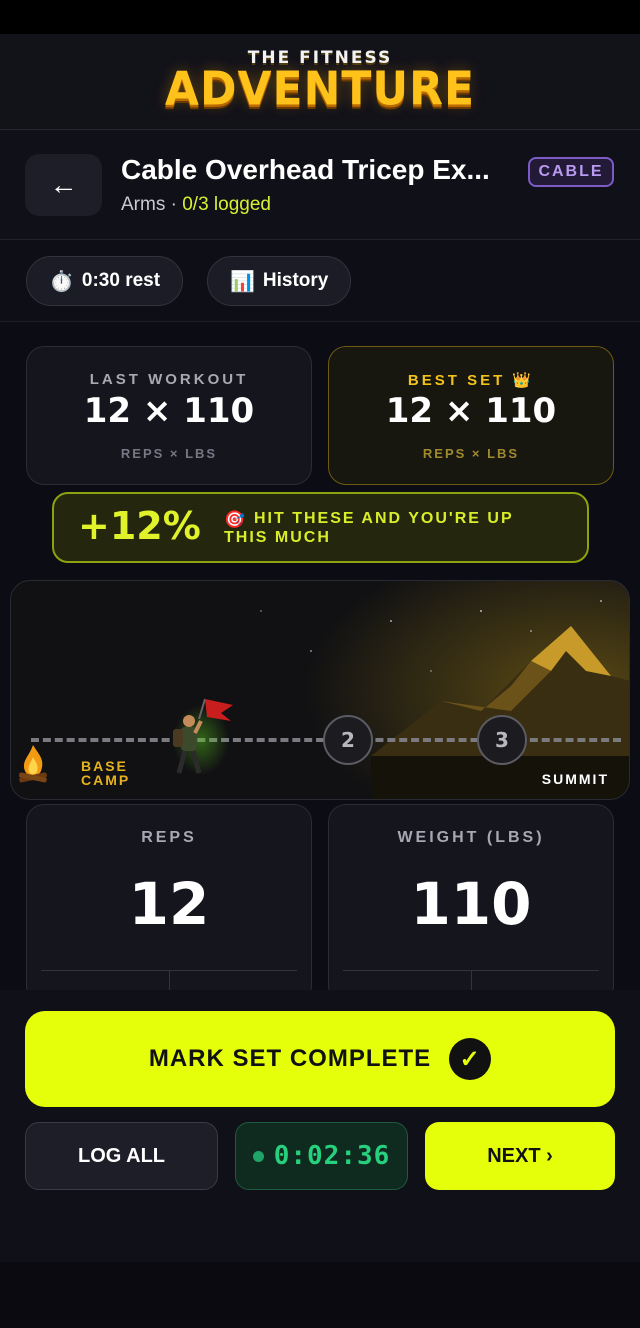  I want to click on rest-label: 0:30 rest, so click(121, 280).